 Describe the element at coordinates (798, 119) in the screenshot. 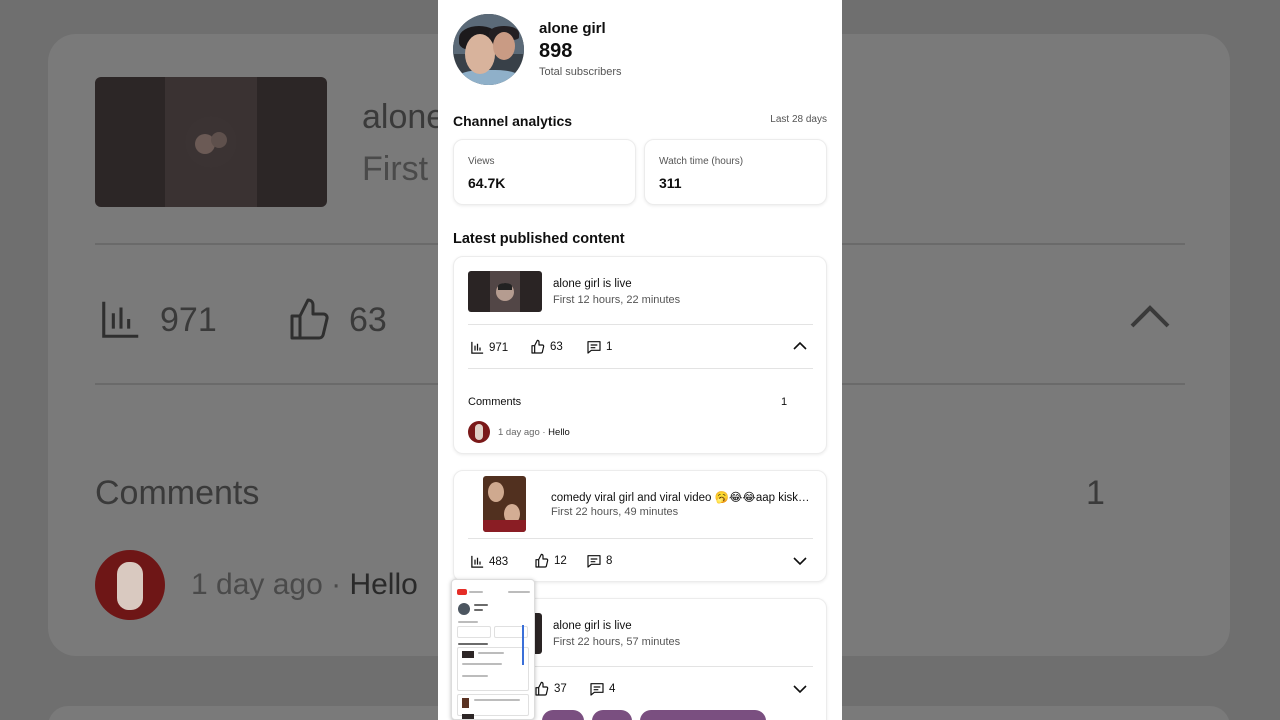

I see `analytics-period: Last 28 days` at that location.